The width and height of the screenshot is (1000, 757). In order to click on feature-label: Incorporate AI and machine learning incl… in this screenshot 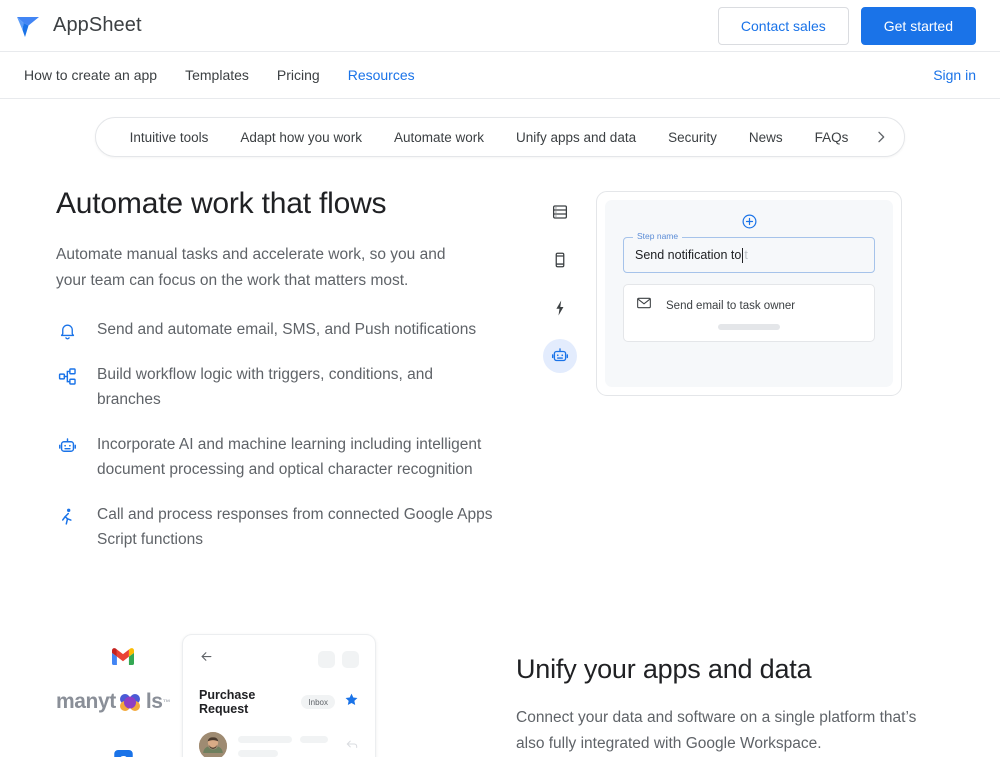, I will do `click(289, 457)`.